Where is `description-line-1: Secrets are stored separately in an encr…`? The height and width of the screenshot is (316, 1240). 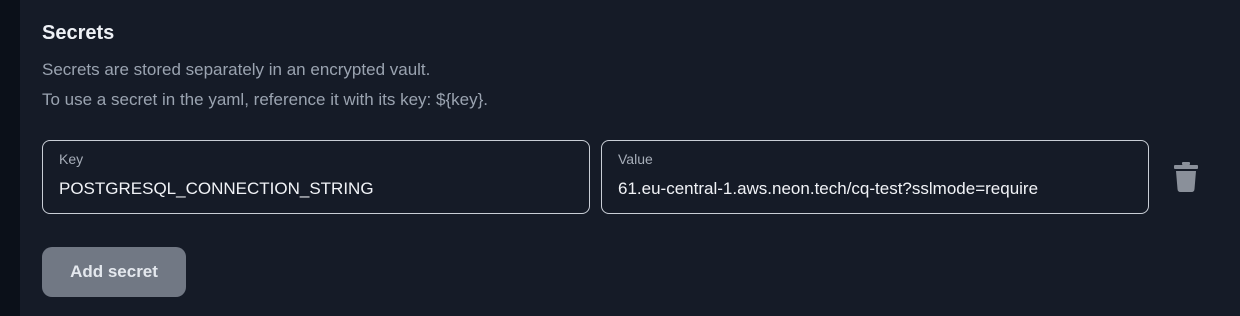
description-line-1: Secrets are stored separately in an encr… is located at coordinates (236, 69).